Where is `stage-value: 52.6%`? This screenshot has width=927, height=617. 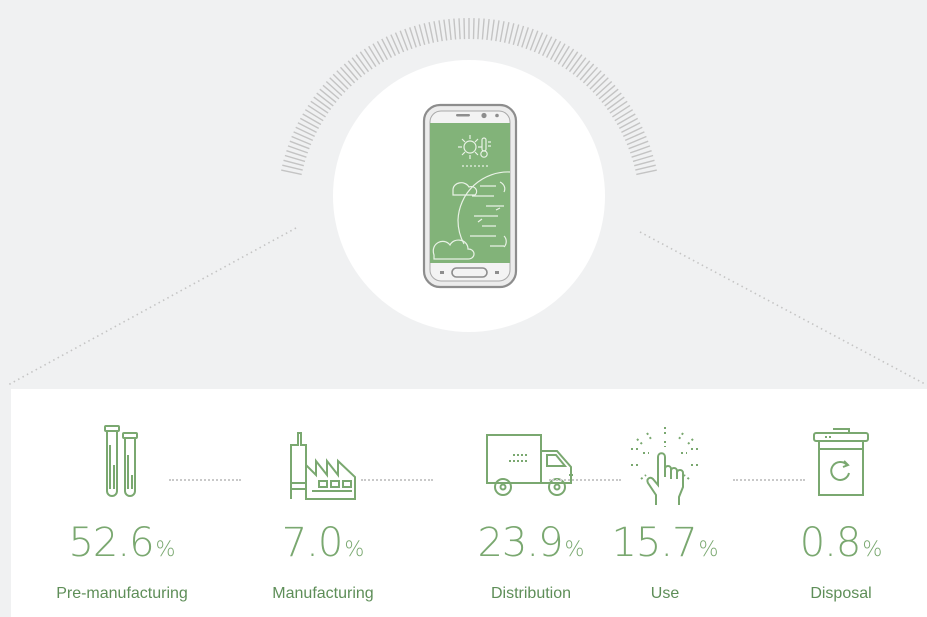
stage-value: 52.6% is located at coordinates (122, 543).